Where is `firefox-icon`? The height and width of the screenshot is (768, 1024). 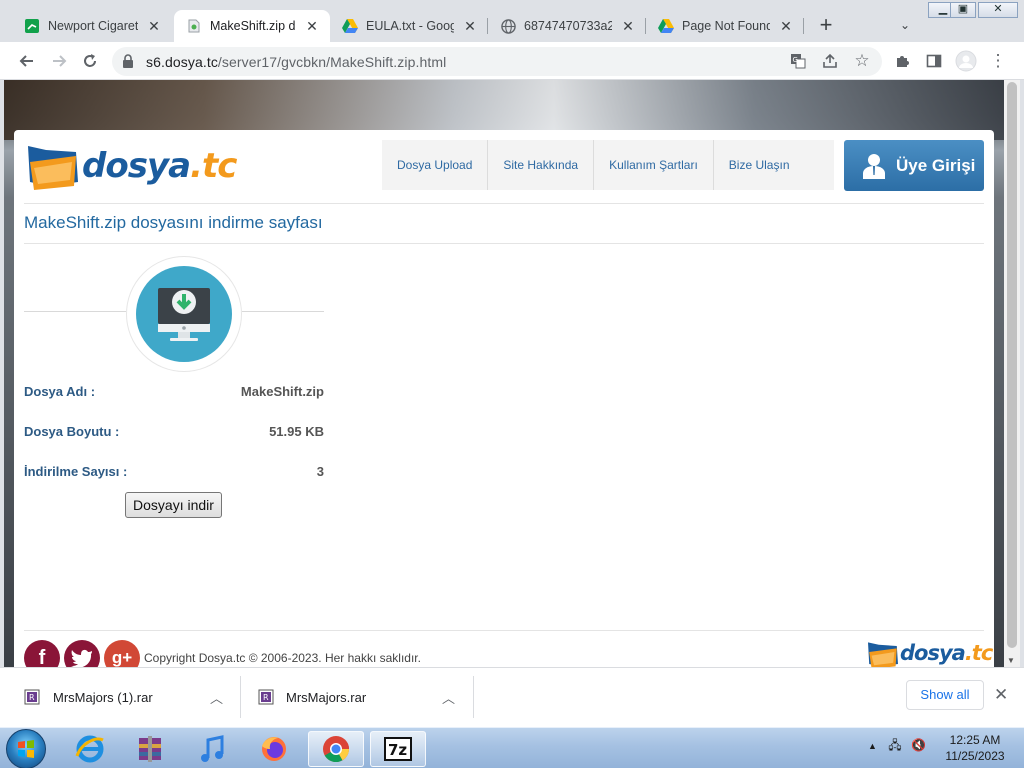
firefox-icon is located at coordinates (274, 749).